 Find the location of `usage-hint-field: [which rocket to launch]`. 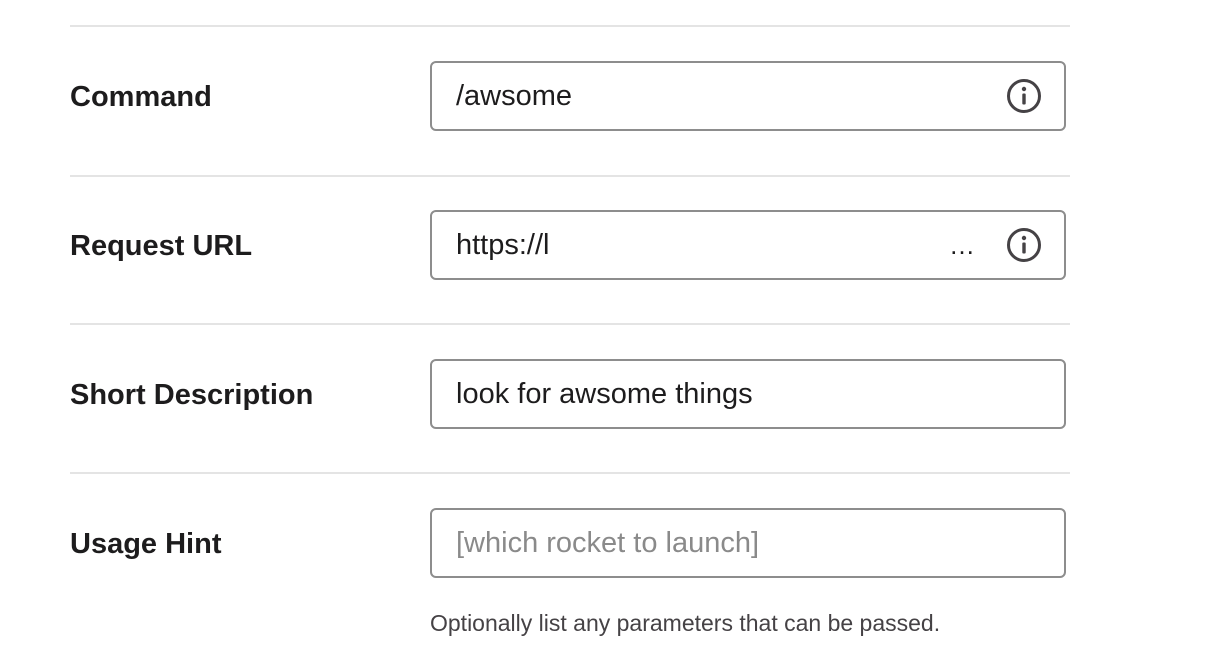

usage-hint-field: [which rocket to launch] is located at coordinates (748, 543).